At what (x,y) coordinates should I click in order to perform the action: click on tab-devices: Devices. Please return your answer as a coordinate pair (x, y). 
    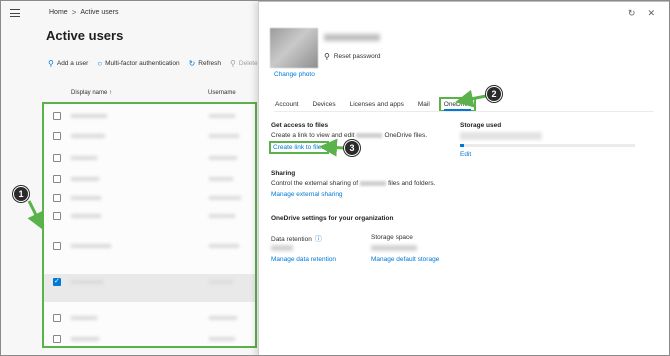
    Looking at the image, I should click on (324, 104).